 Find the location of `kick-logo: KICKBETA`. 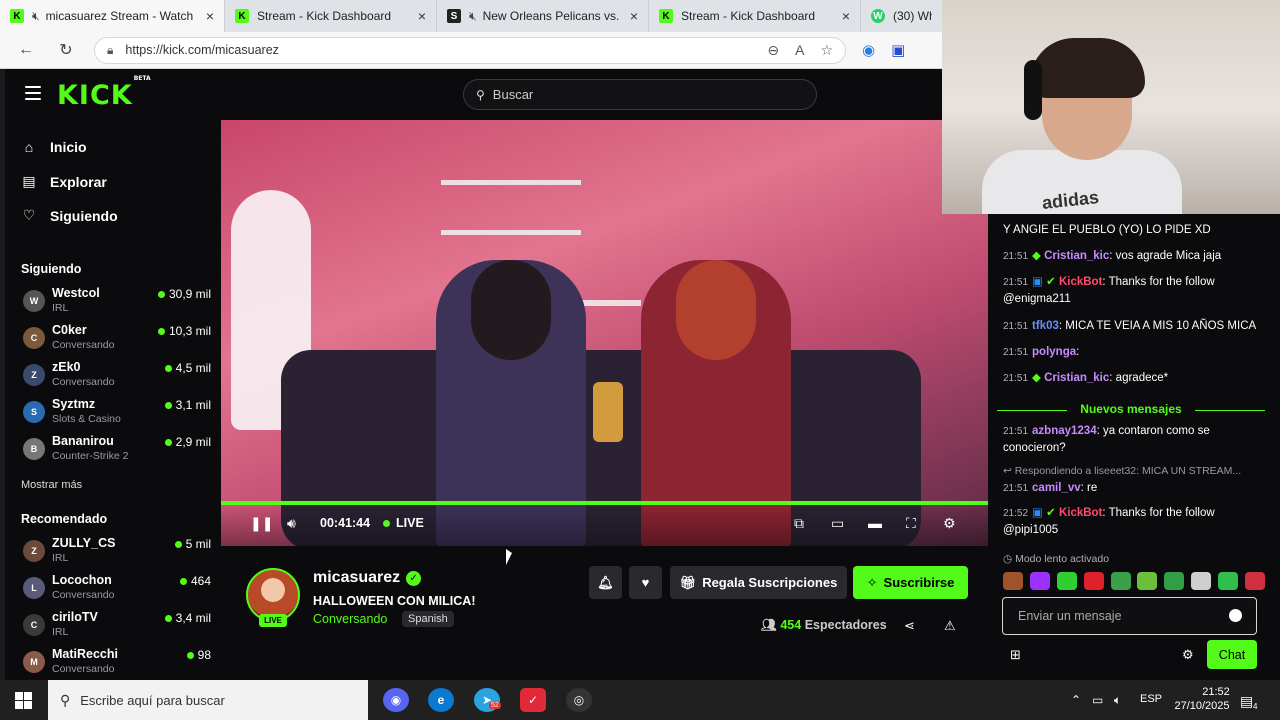

kick-logo: KICKBETA is located at coordinates (104, 93).